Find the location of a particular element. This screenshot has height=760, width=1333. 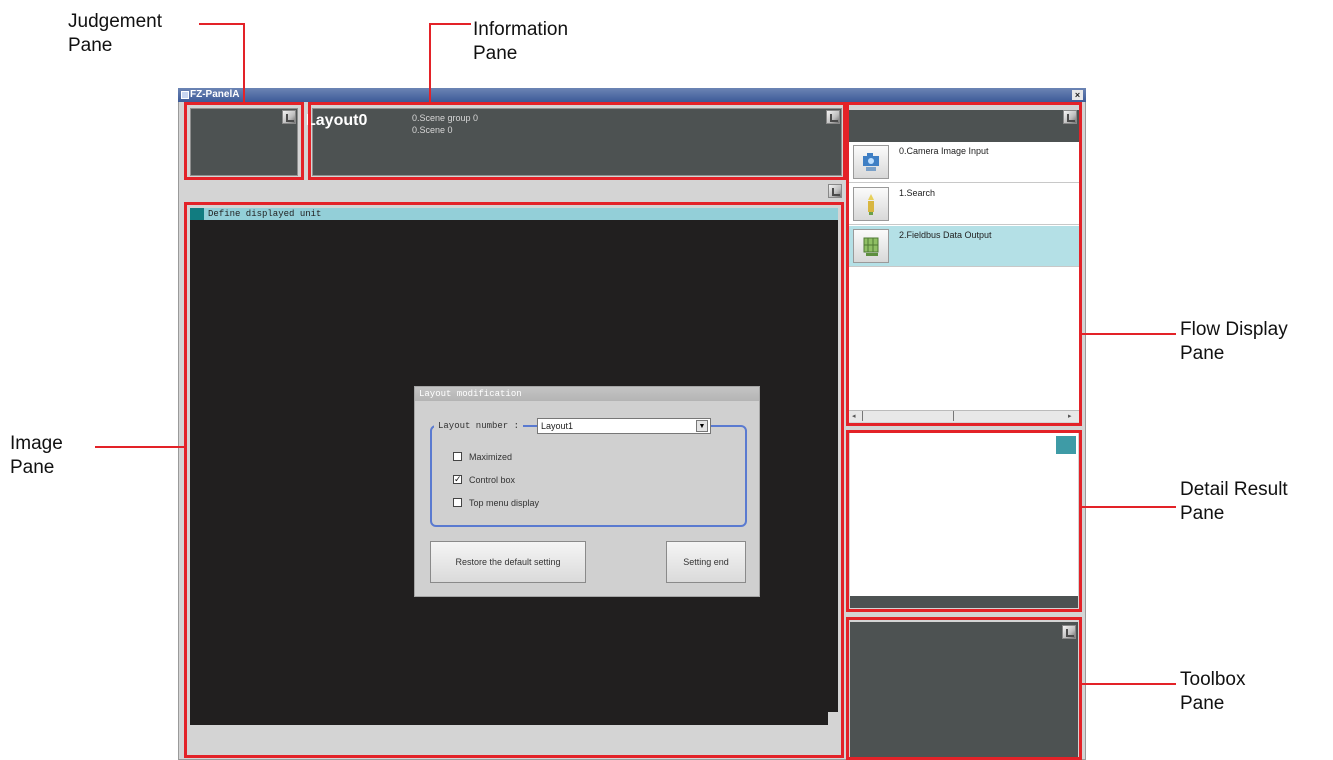

toolbox-pane-outline is located at coordinates (964, 688).